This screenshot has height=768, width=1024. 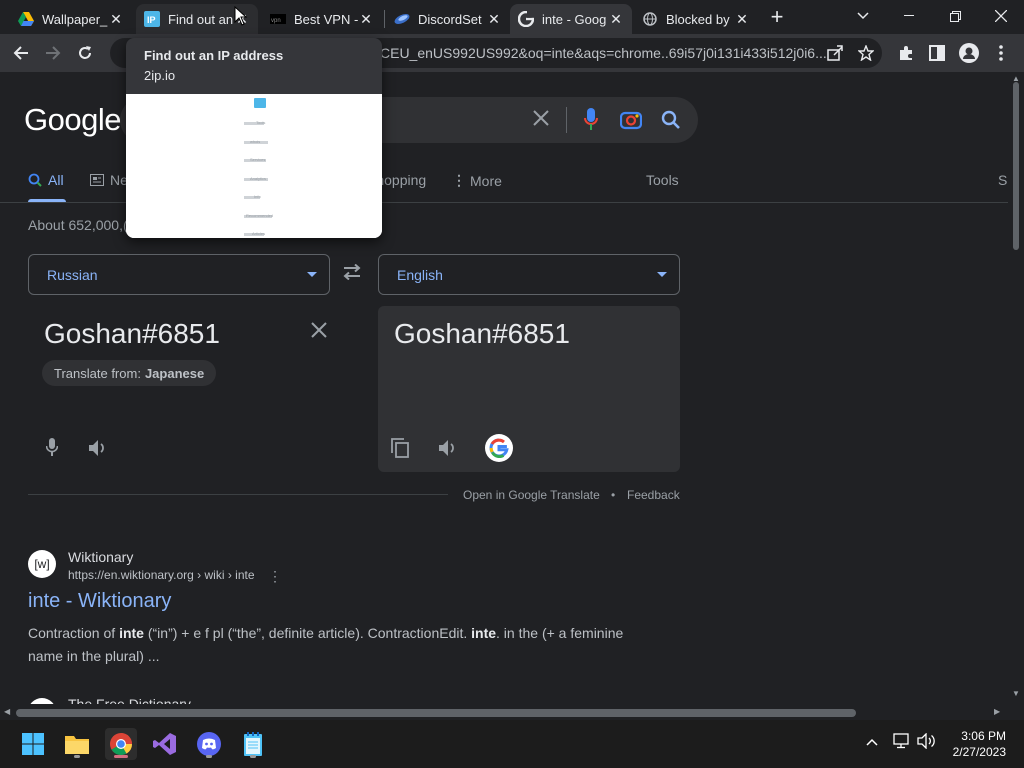 What do you see at coordinates (863, 16) in the screenshot?
I see `tab-search-button` at bounding box center [863, 16].